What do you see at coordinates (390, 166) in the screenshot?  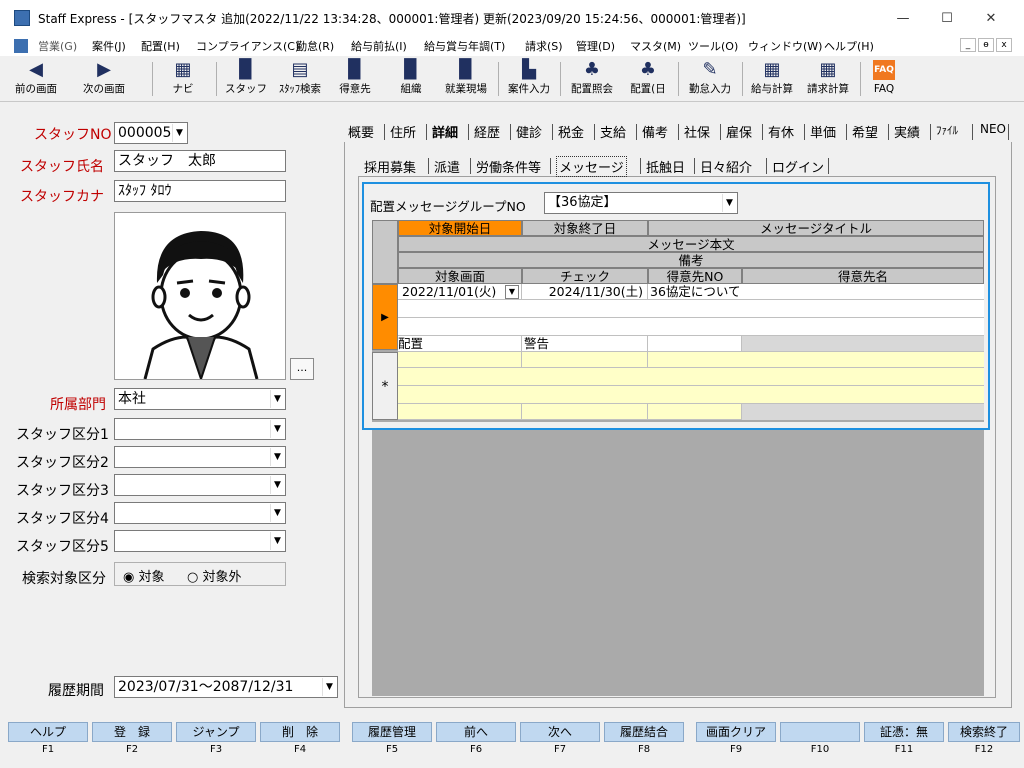 I see `subtab-recruitment: 採用募集` at bounding box center [390, 166].